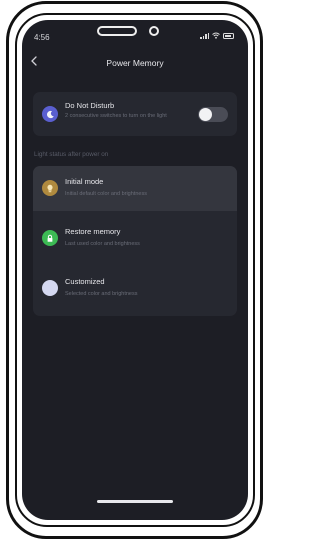  I want to click on dnd-title: Do Not Disturb, so click(90, 105).